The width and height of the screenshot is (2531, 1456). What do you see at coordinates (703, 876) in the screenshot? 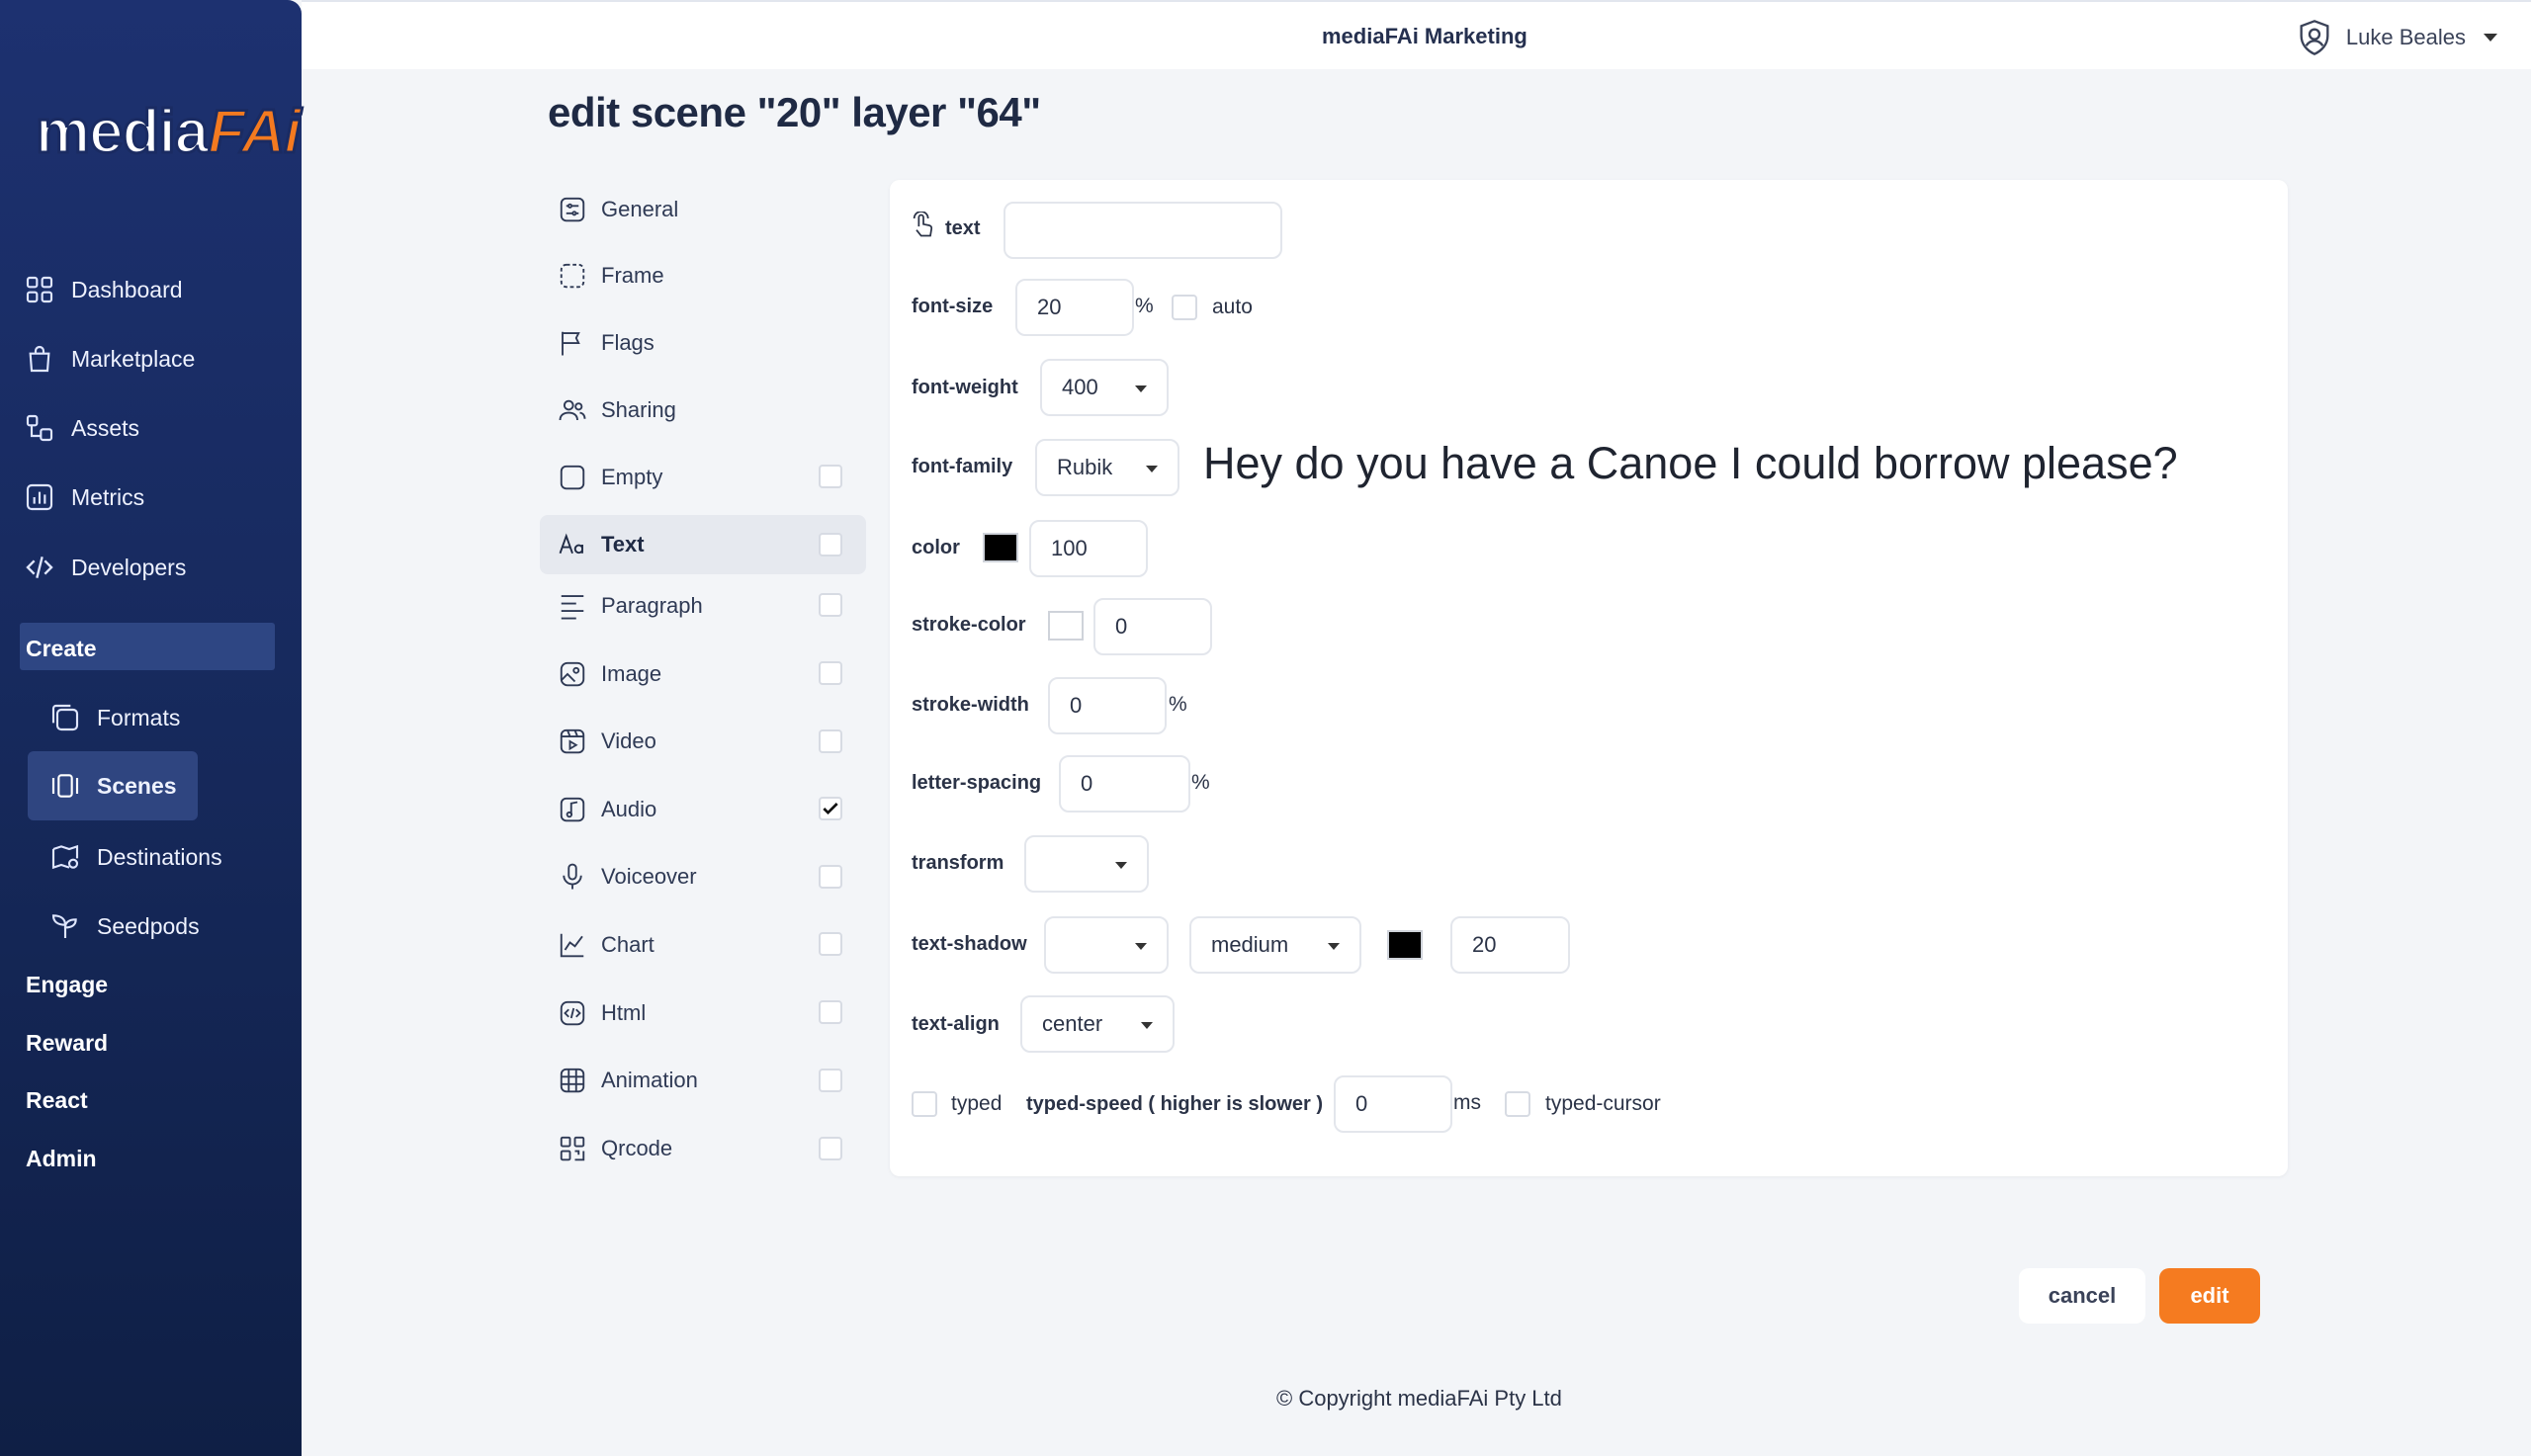
I see `menu-item-voiceover: Voiceover` at bounding box center [703, 876].